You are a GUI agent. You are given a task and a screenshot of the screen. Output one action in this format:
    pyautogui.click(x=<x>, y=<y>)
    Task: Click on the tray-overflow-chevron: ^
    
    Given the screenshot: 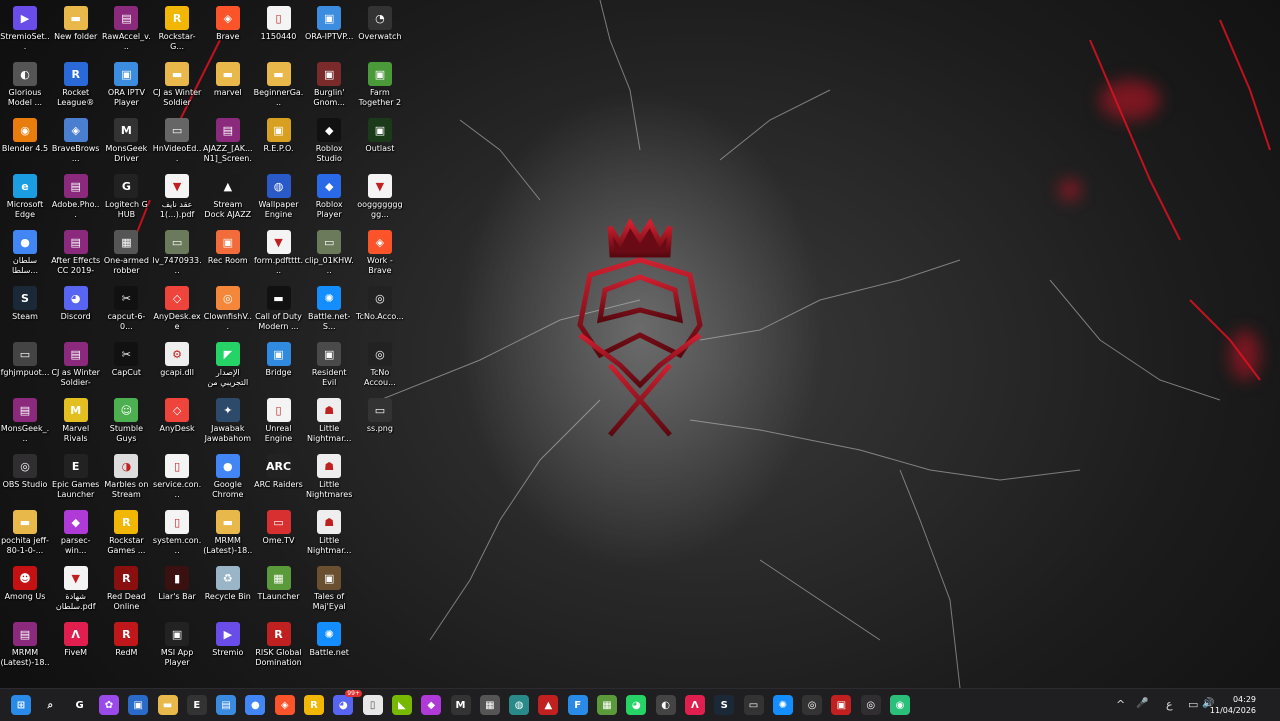 What is the action you would take?
    pyautogui.click(x=1120, y=704)
    